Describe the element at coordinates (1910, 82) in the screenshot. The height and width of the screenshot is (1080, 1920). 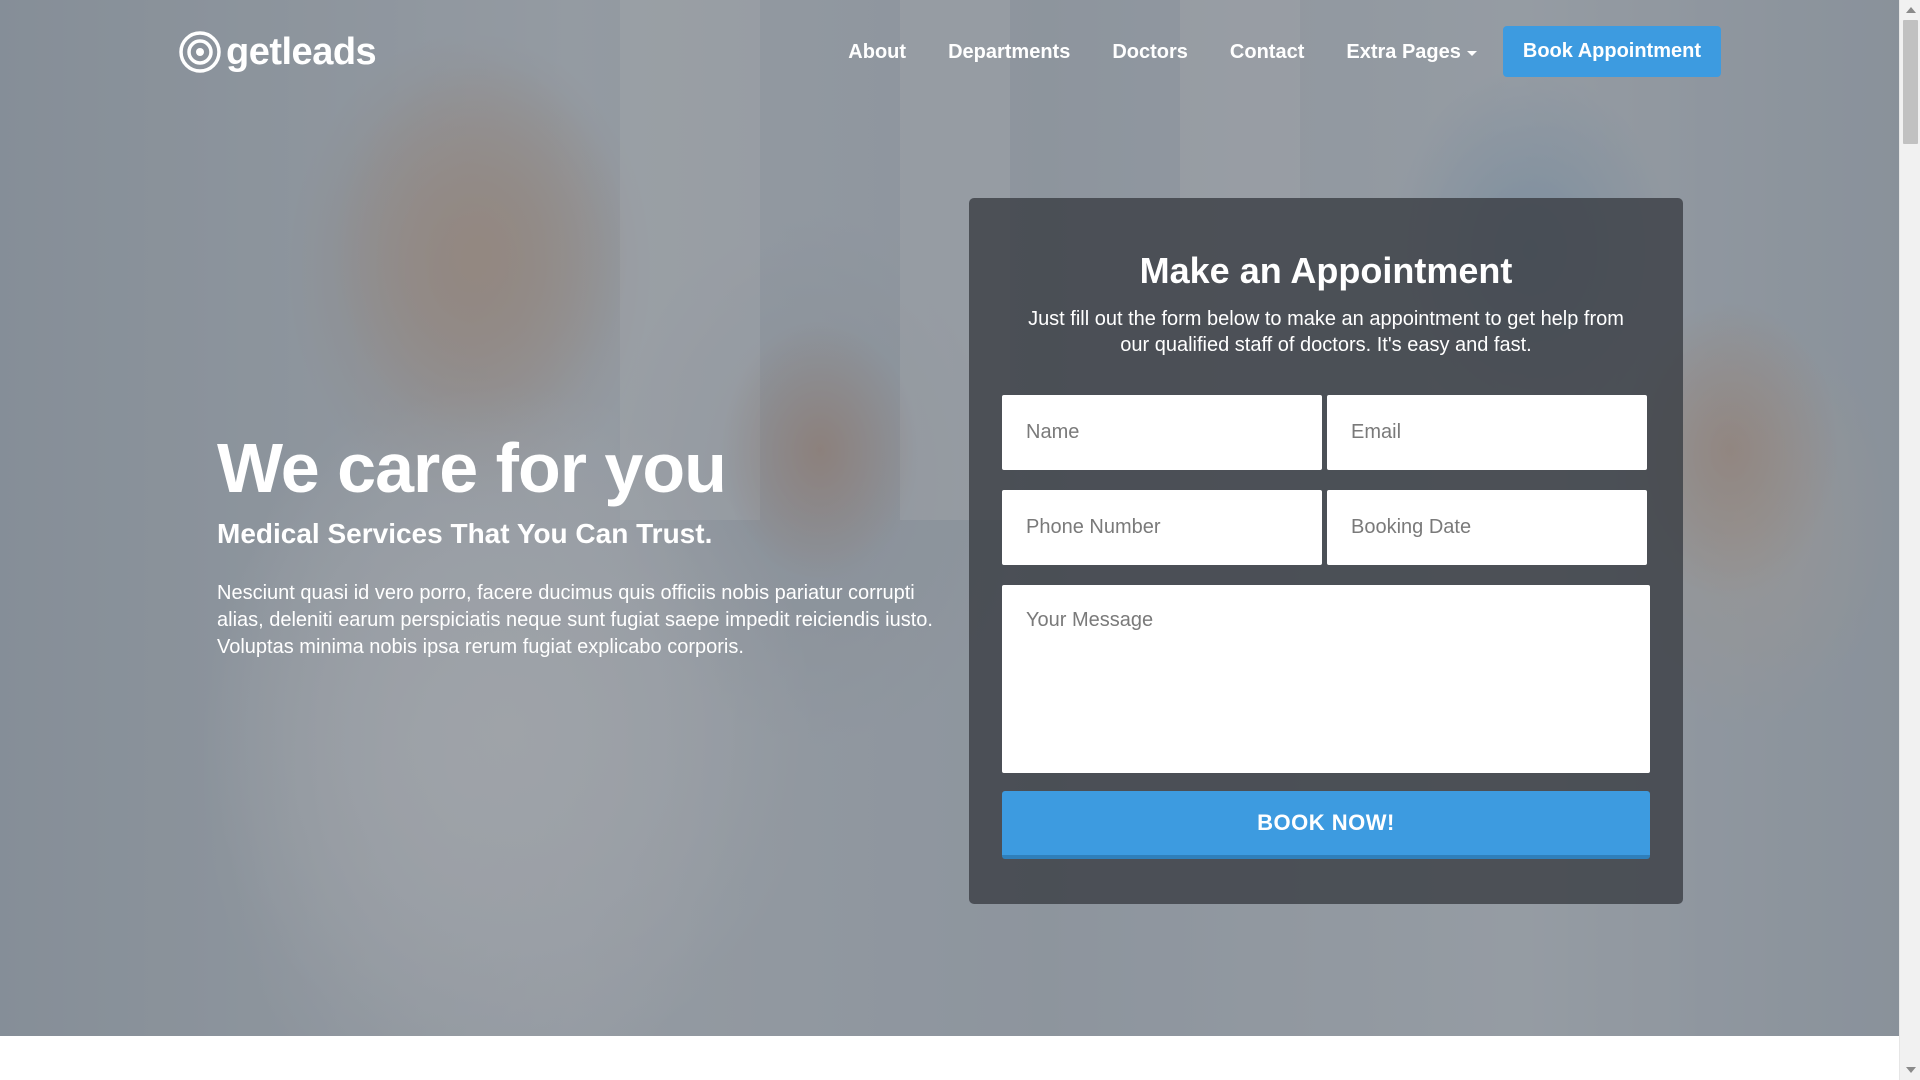
I see `scrollbar-thumb` at that location.